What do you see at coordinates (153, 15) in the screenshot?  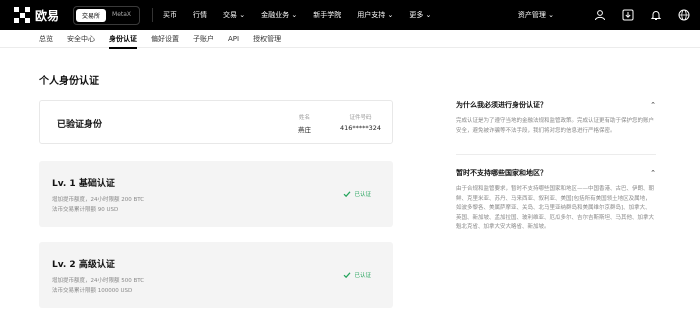 I see `nav-divider` at bounding box center [153, 15].